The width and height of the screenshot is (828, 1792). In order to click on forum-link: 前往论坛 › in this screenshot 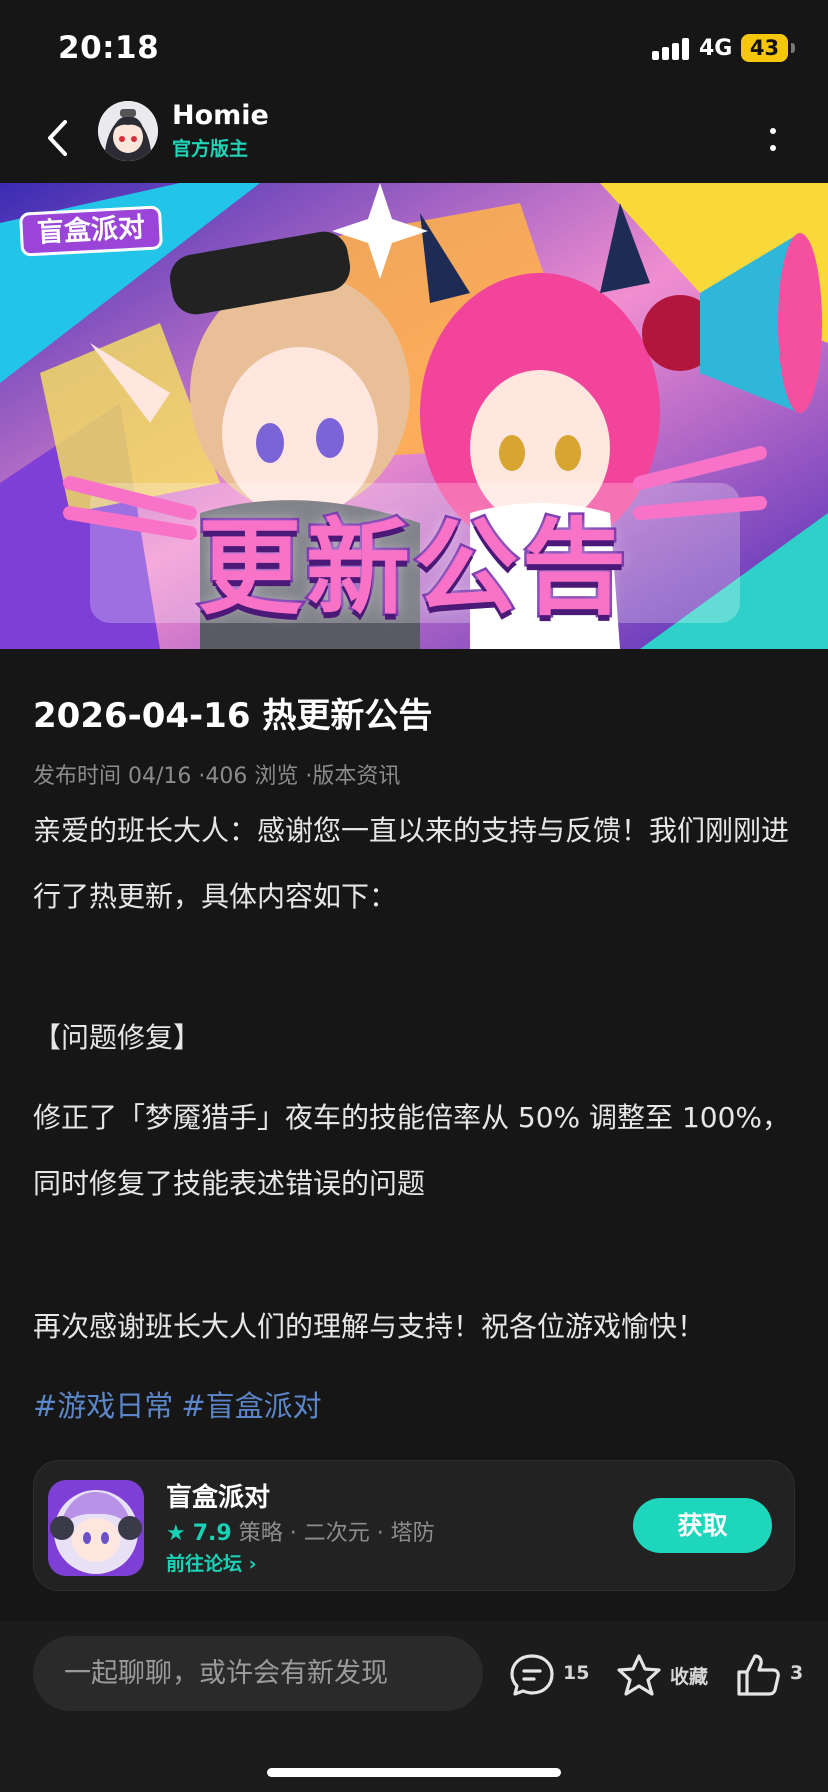, I will do `click(211, 1562)`.